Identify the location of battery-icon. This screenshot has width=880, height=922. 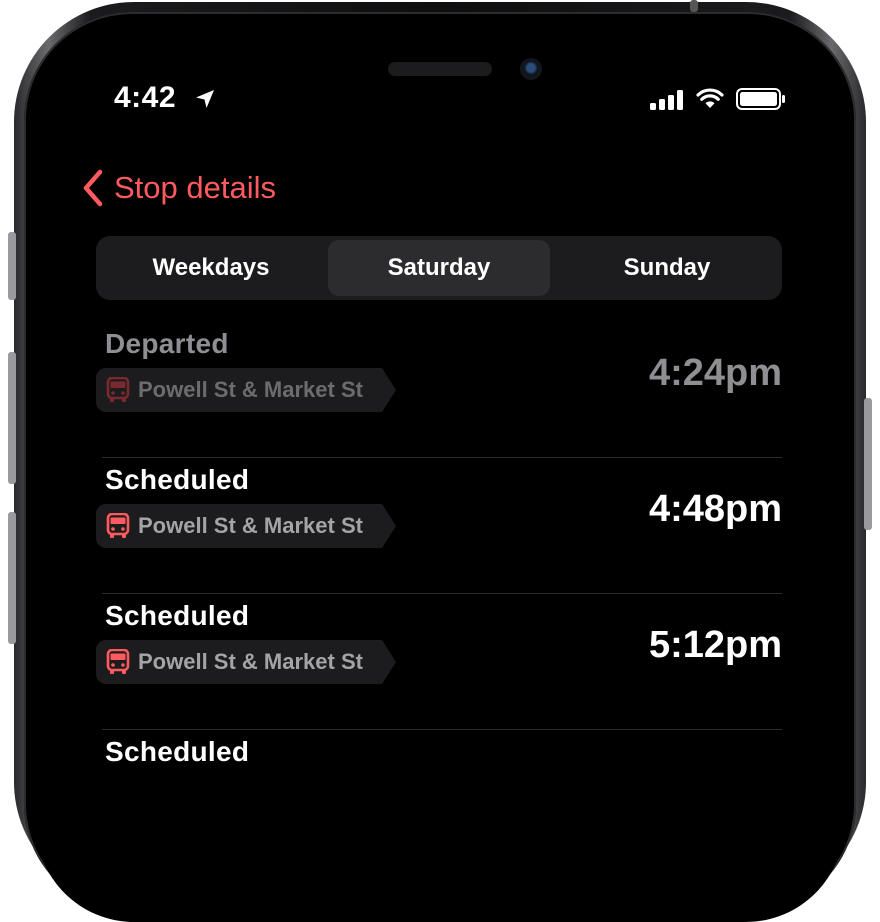
(760, 99).